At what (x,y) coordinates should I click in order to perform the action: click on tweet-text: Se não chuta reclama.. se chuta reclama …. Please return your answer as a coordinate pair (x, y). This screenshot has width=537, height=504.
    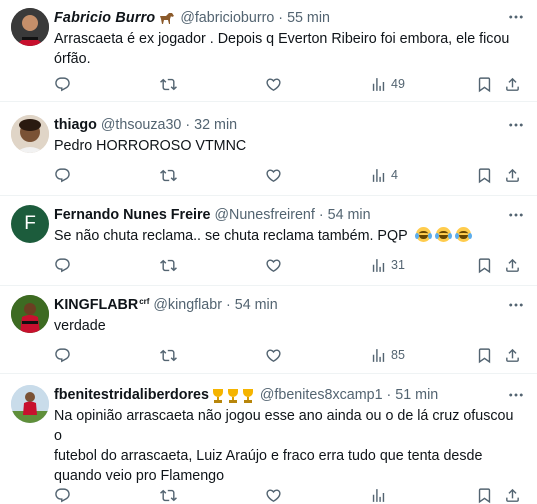
    Looking at the image, I should click on (289, 236).